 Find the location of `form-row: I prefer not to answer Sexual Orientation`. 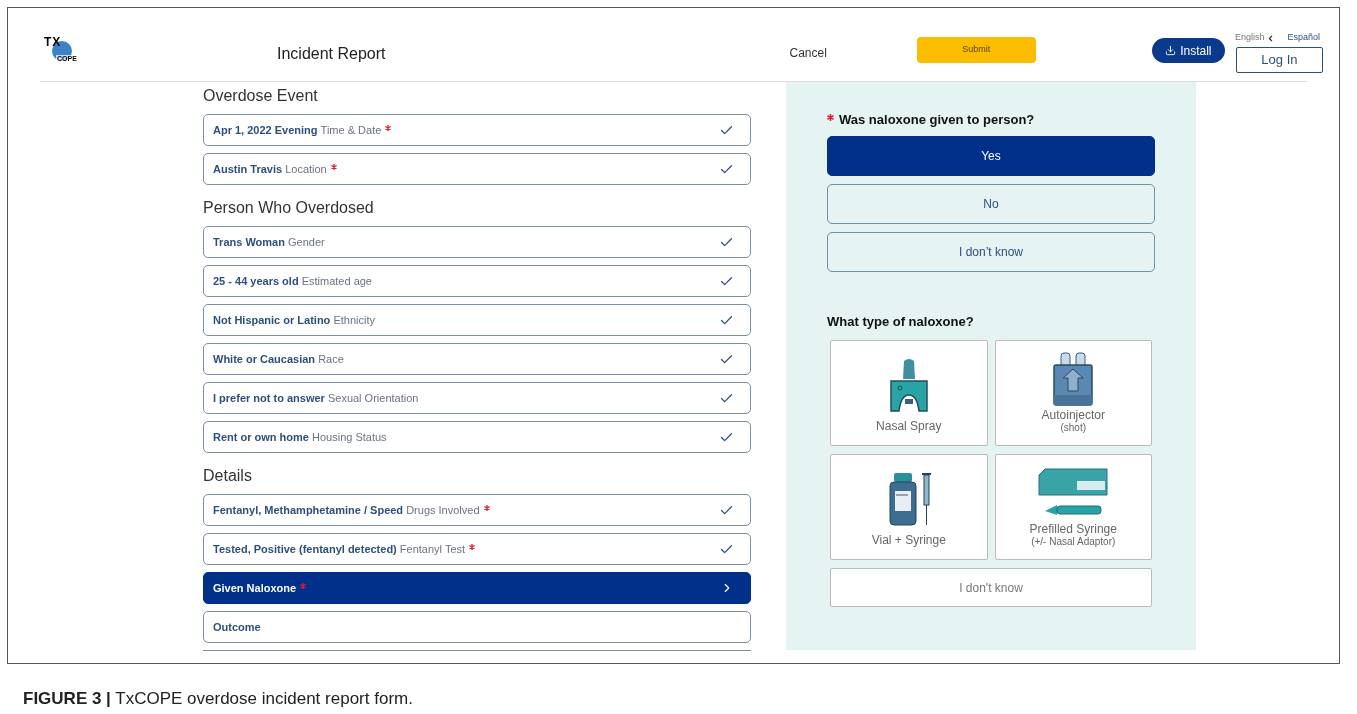

form-row: I prefer not to answer Sexual Orientation is located at coordinates (477, 398).